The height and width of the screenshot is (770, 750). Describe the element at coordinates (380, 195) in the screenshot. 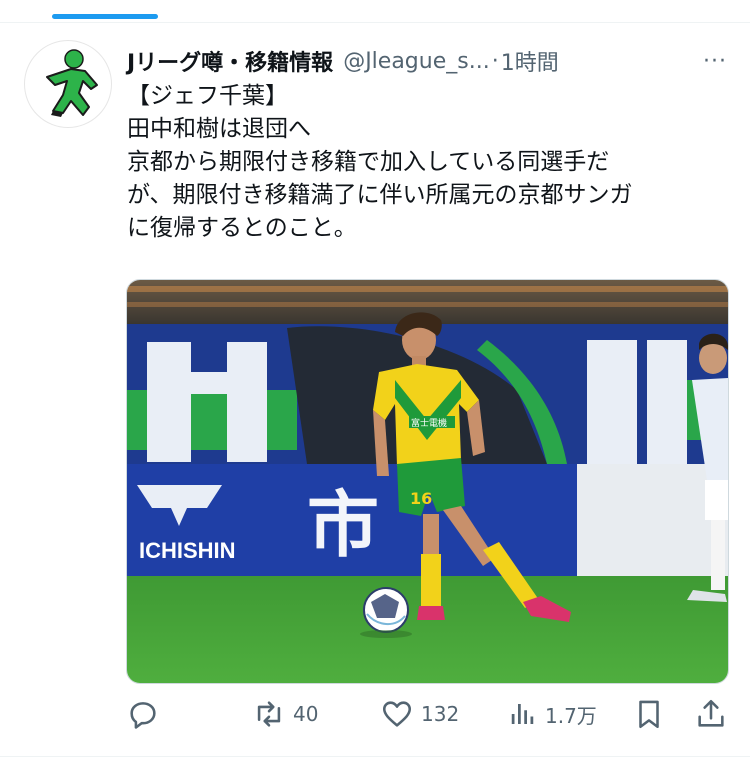

I see `tweet-text-line: が、期限付き移籍満了に伴い所属元の京都サンガ` at that location.